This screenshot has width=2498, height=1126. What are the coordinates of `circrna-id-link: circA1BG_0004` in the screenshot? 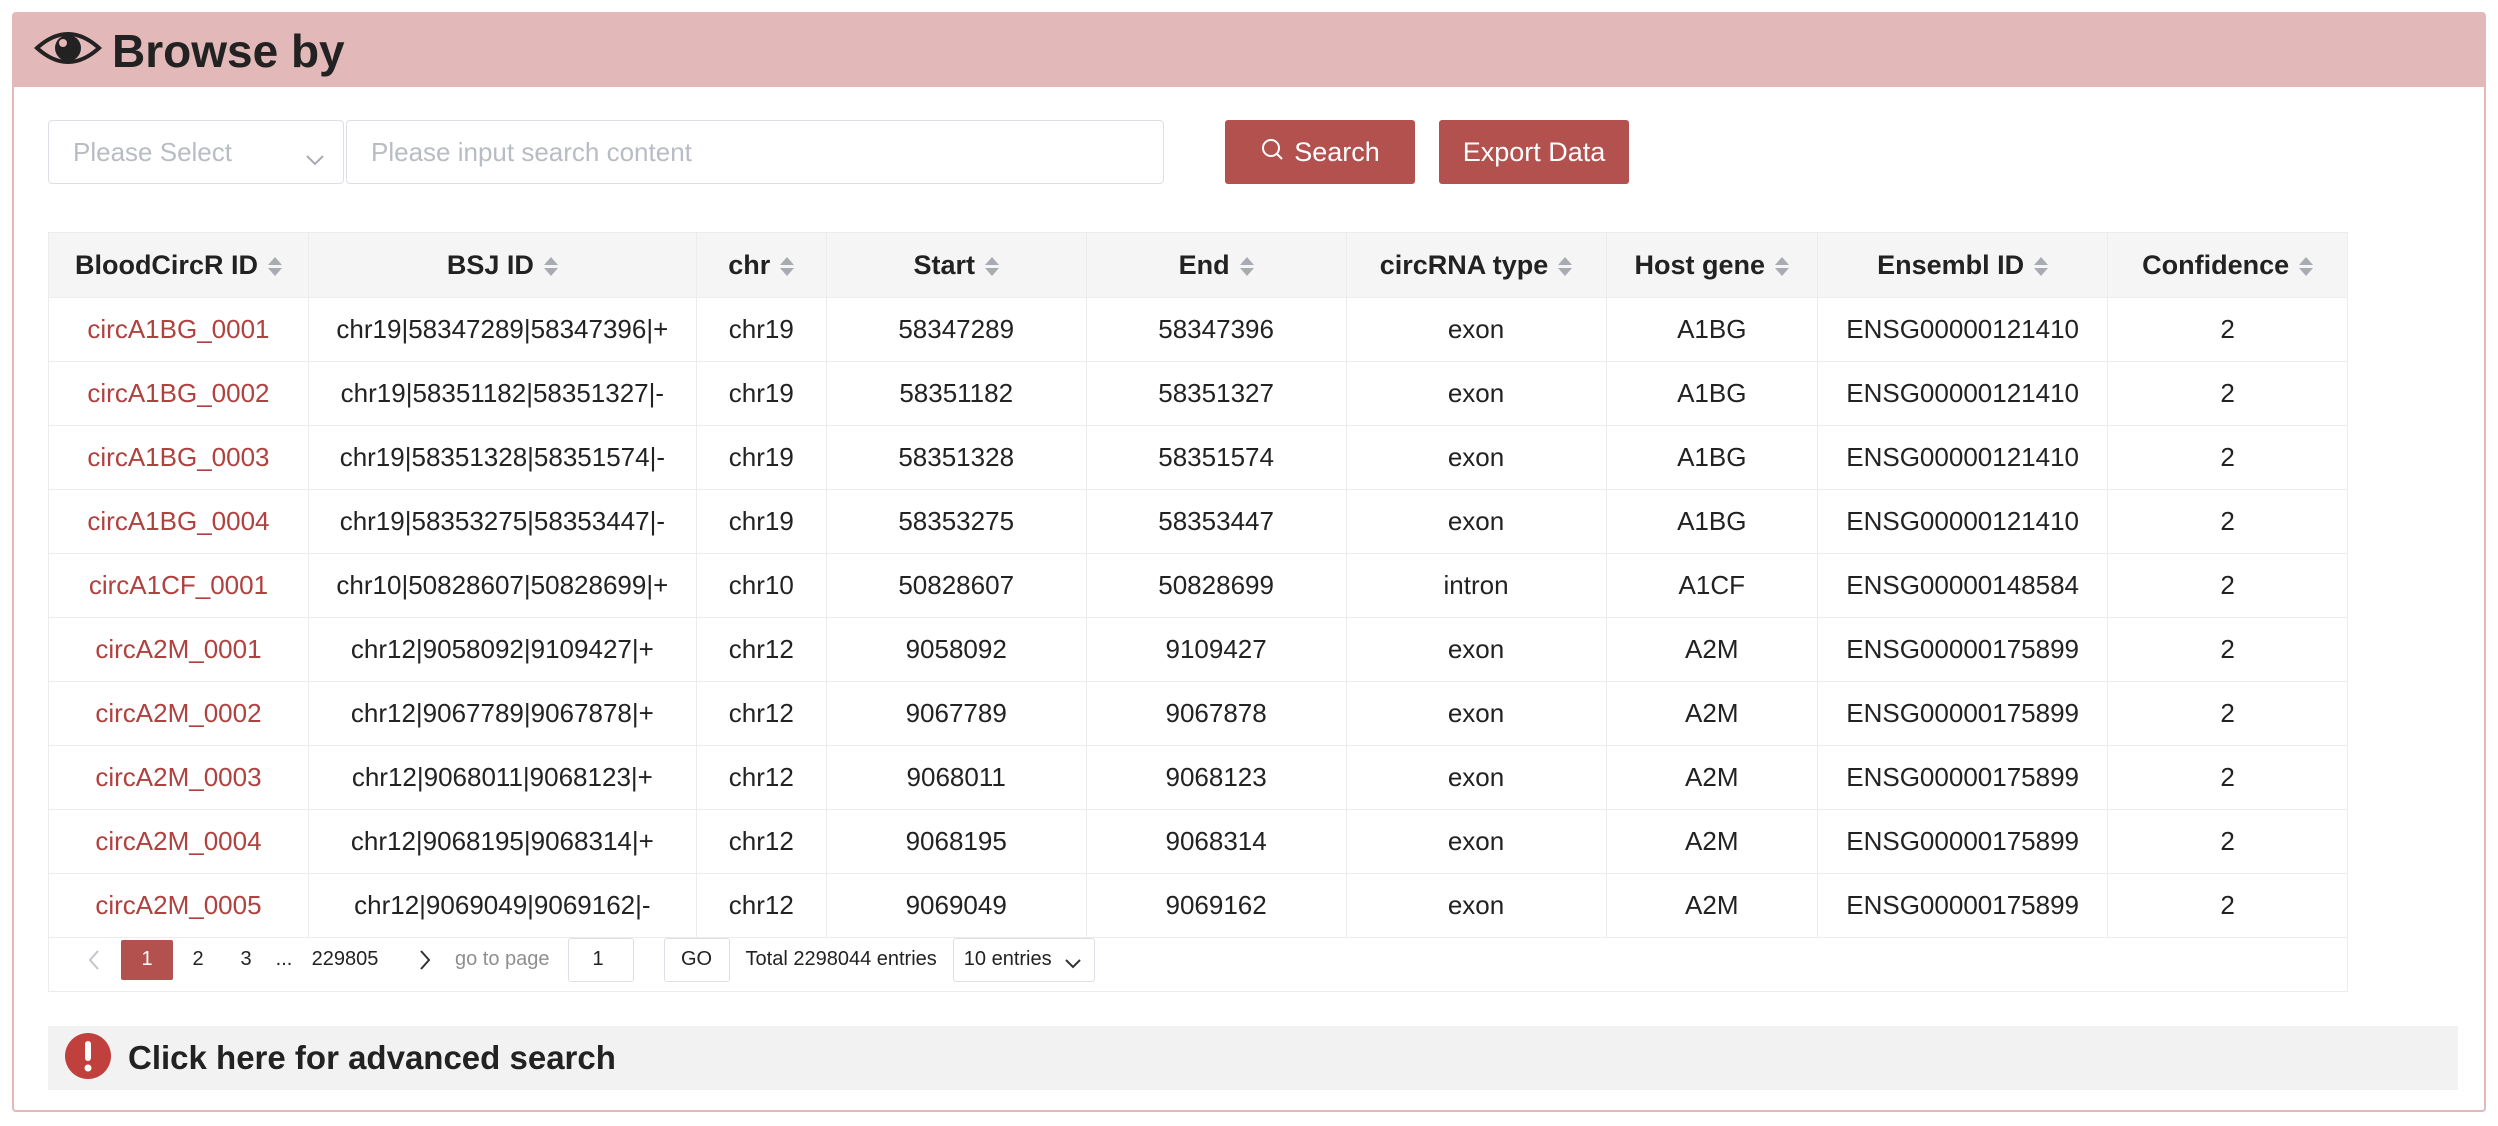 It's located at (178, 521).